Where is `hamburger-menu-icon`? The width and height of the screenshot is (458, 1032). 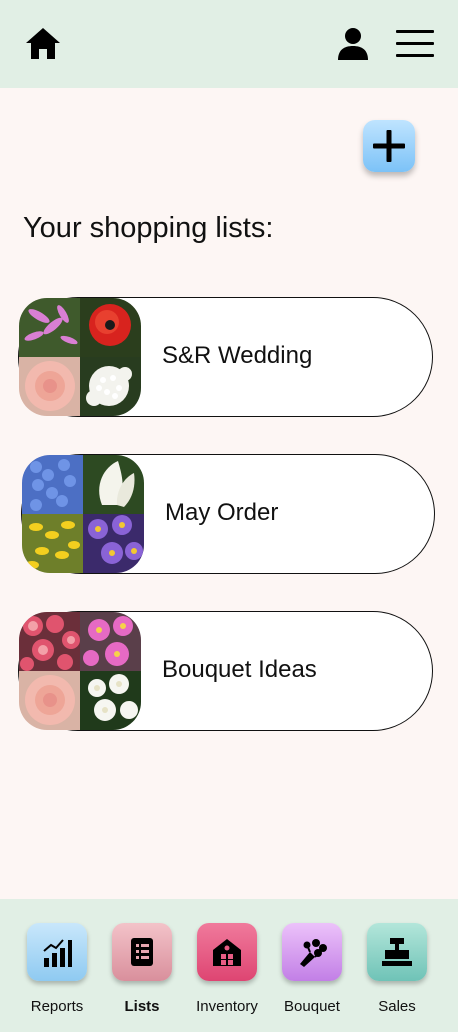 hamburger-menu-icon is located at coordinates (415, 44).